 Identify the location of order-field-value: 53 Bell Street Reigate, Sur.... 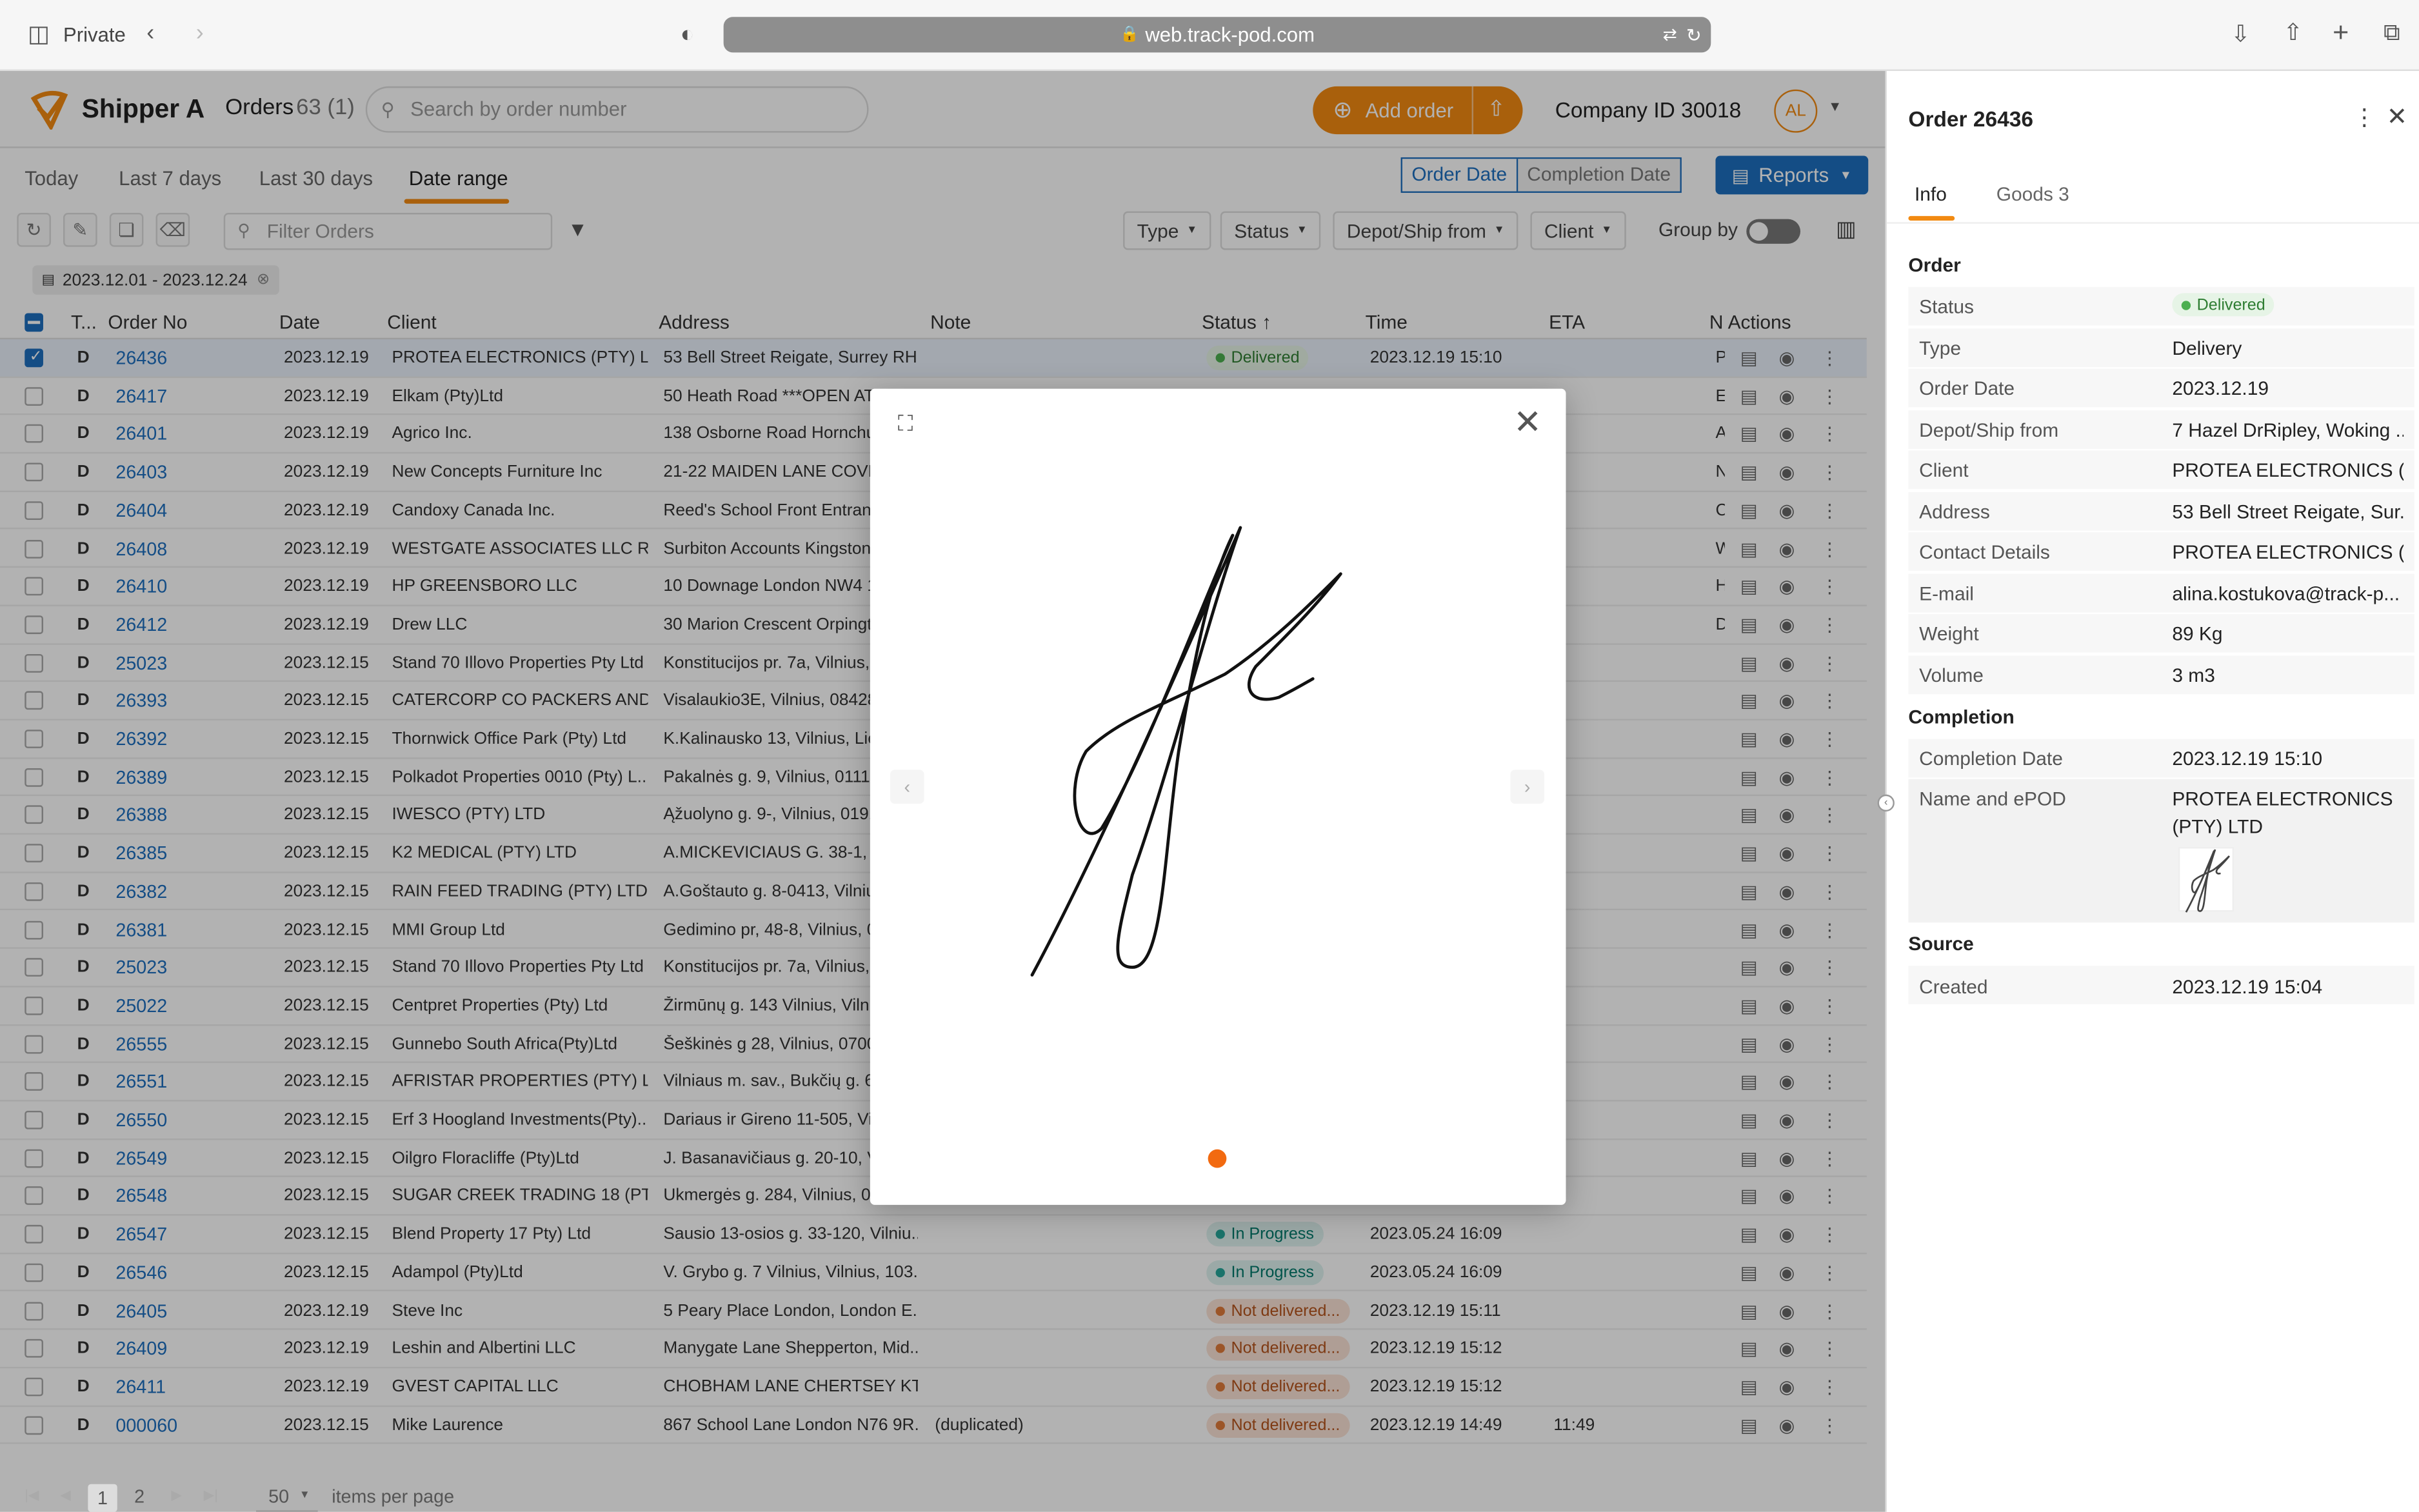
(2288, 512).